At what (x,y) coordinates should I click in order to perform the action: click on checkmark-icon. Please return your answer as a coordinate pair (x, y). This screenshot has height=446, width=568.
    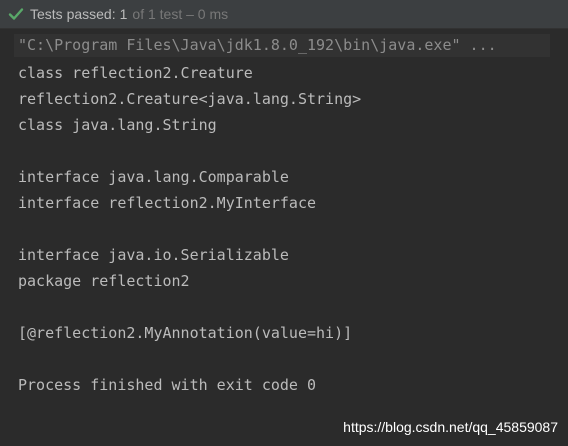
    Looking at the image, I should click on (16, 14).